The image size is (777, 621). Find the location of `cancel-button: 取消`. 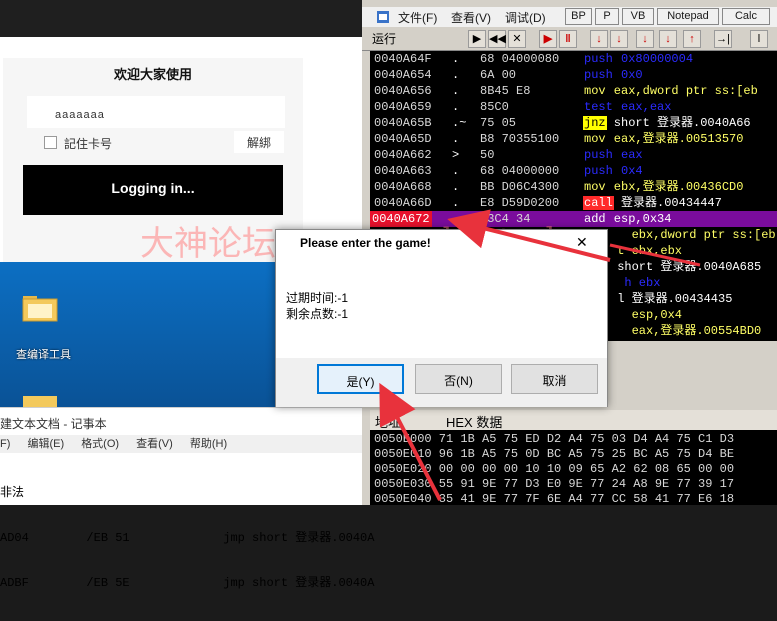

cancel-button: 取消 is located at coordinates (554, 379).